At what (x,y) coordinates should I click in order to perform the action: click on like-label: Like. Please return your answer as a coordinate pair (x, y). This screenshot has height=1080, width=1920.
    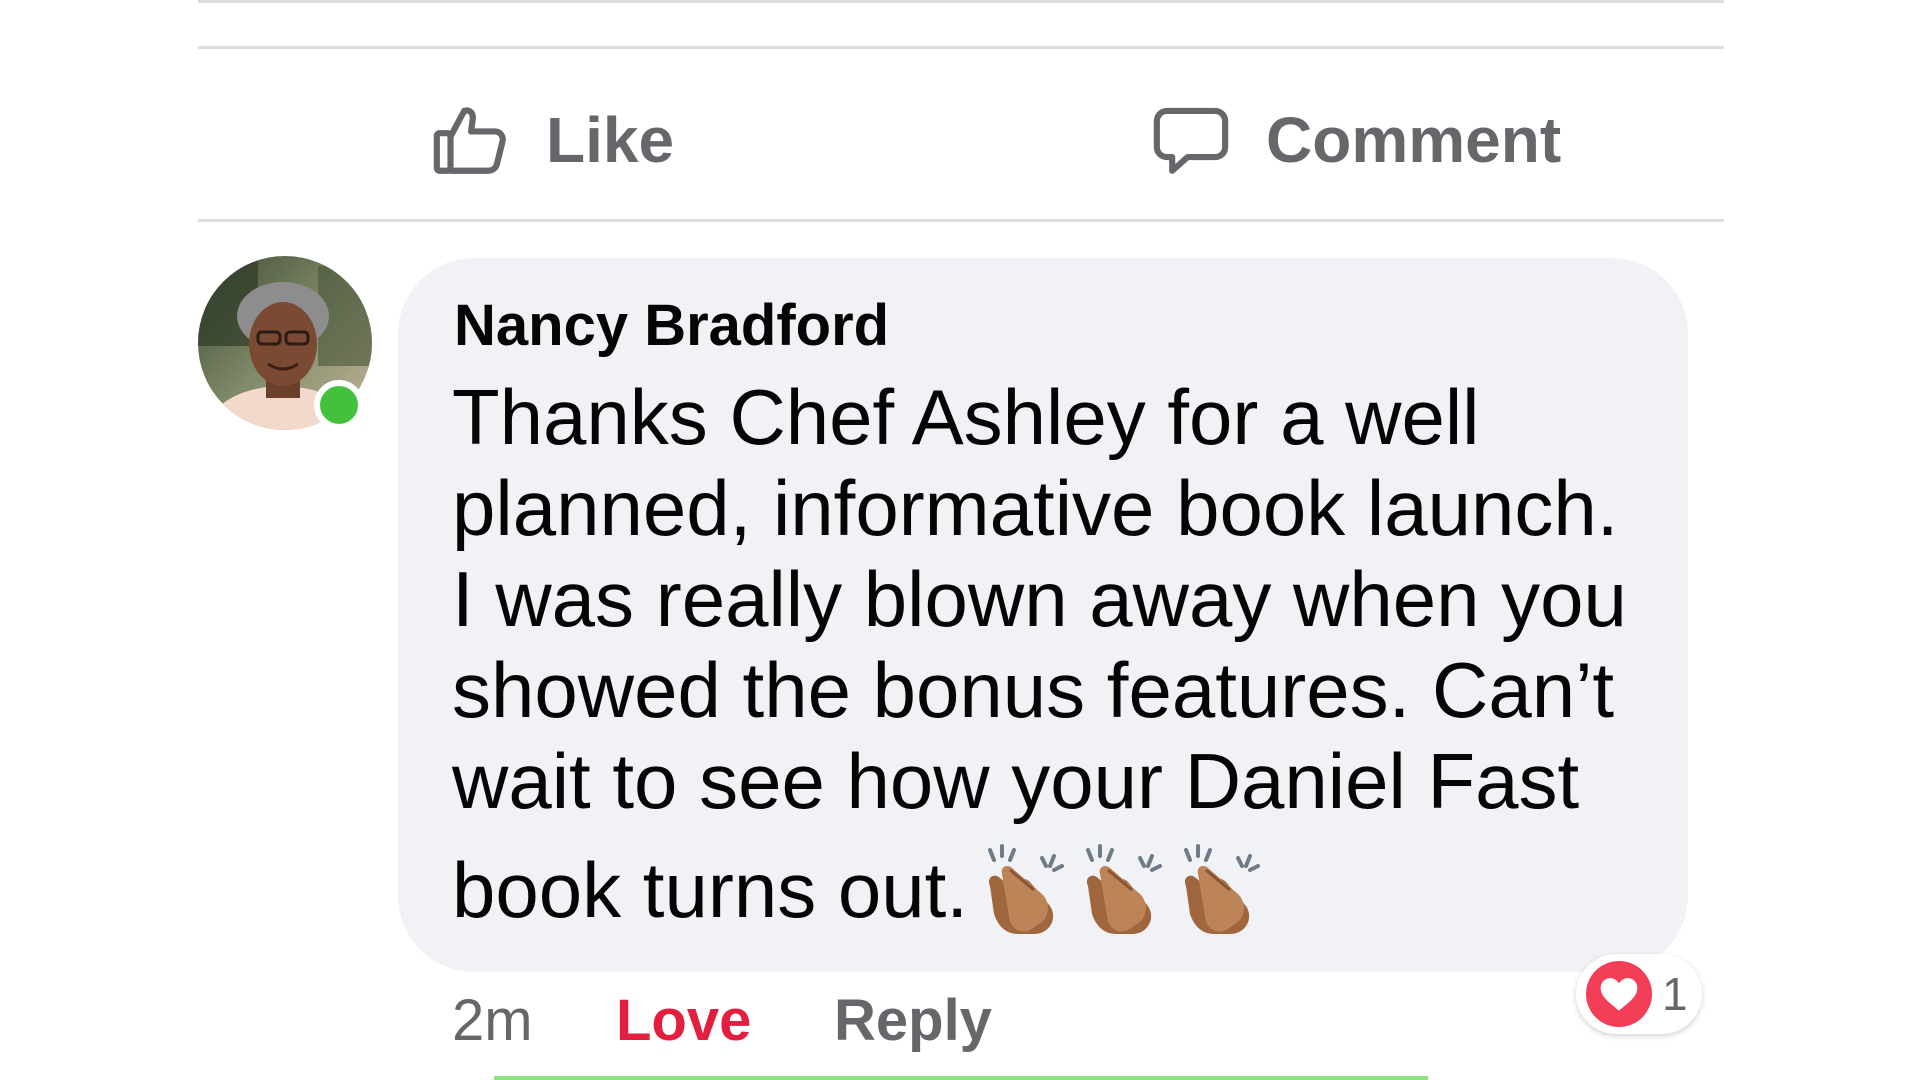
    Looking at the image, I should click on (610, 140).